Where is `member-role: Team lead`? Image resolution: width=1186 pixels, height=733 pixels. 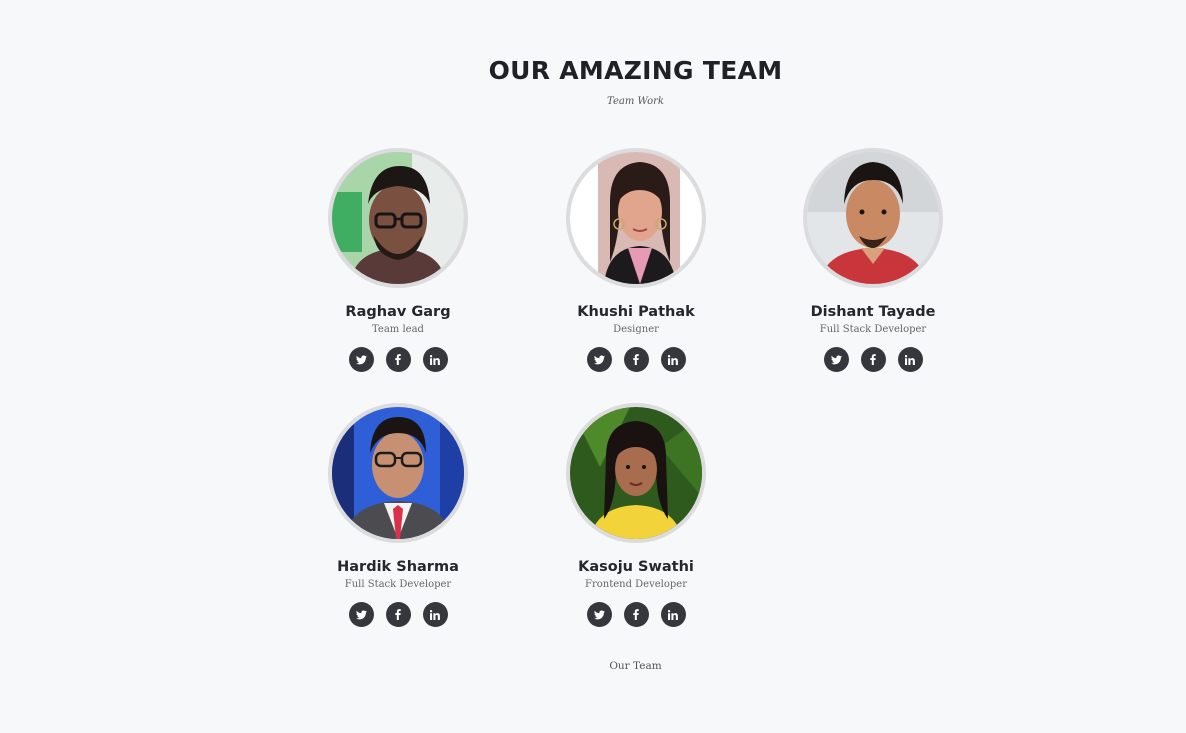
member-role: Team lead is located at coordinates (398, 329).